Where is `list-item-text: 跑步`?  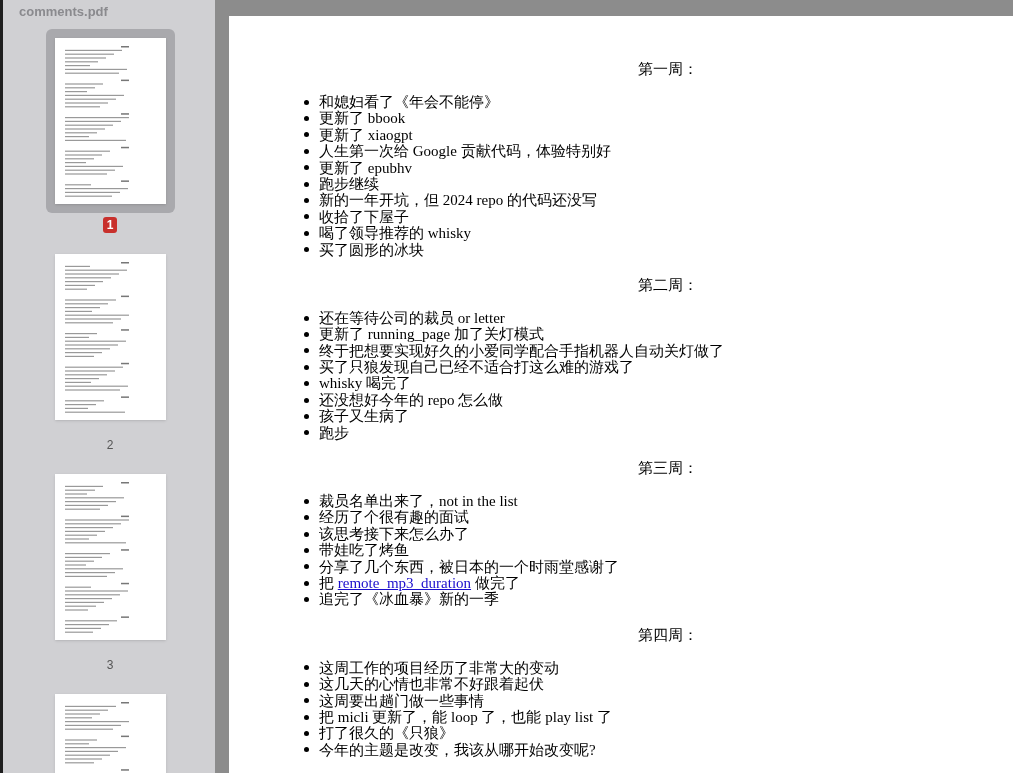
list-item-text: 跑步 is located at coordinates (334, 433).